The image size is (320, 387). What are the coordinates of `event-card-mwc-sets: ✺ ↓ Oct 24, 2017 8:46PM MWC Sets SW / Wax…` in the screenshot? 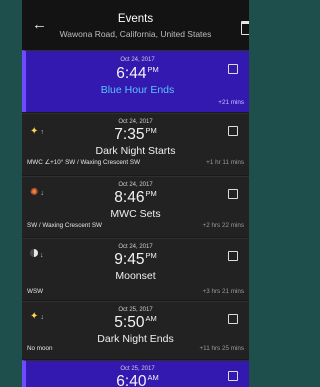 It's located at (135, 206).